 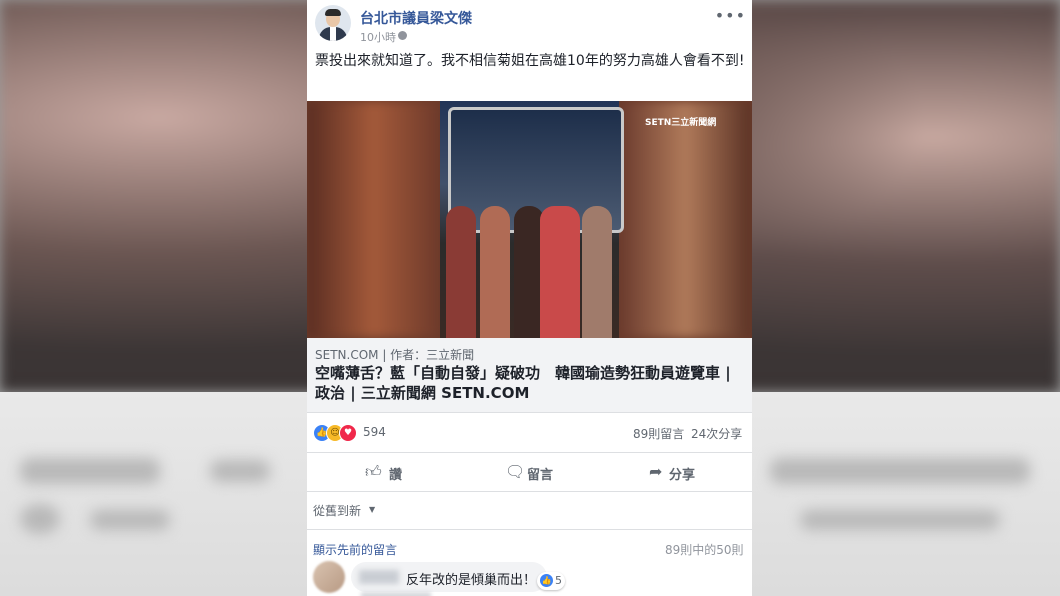 I want to click on chevron-down-icon: ▼, so click(x=372, y=509).